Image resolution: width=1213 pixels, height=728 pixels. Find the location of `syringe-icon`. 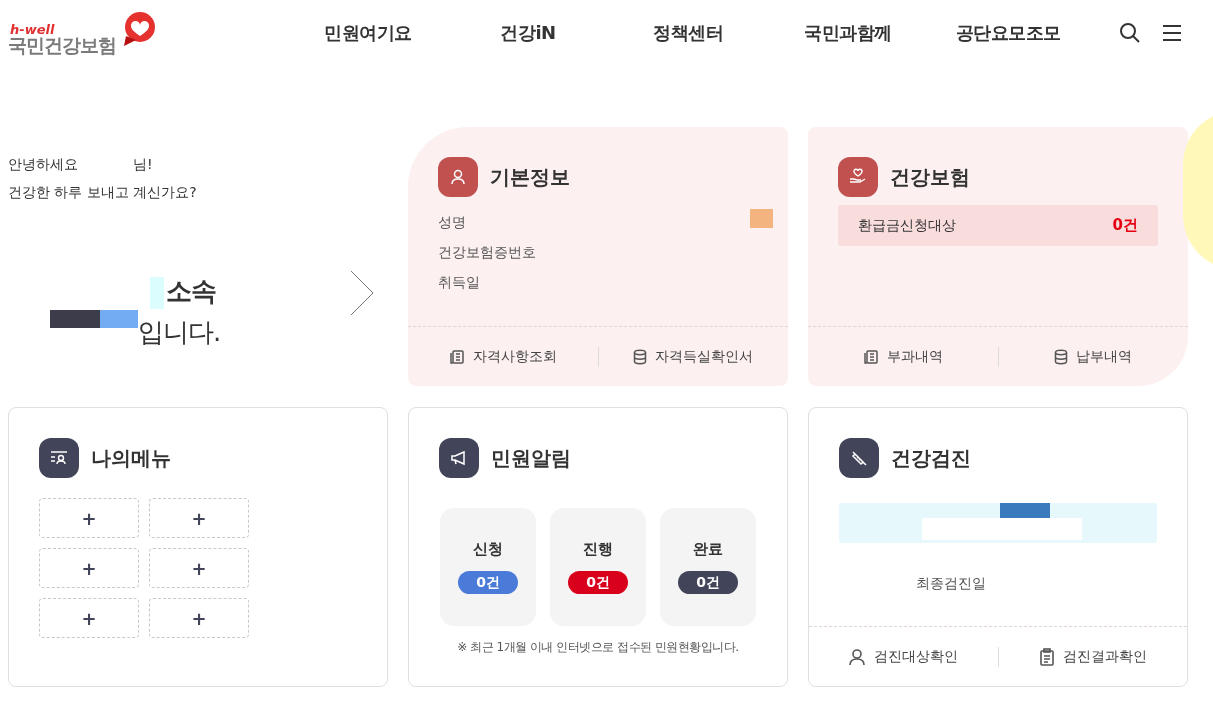

syringe-icon is located at coordinates (859, 458).